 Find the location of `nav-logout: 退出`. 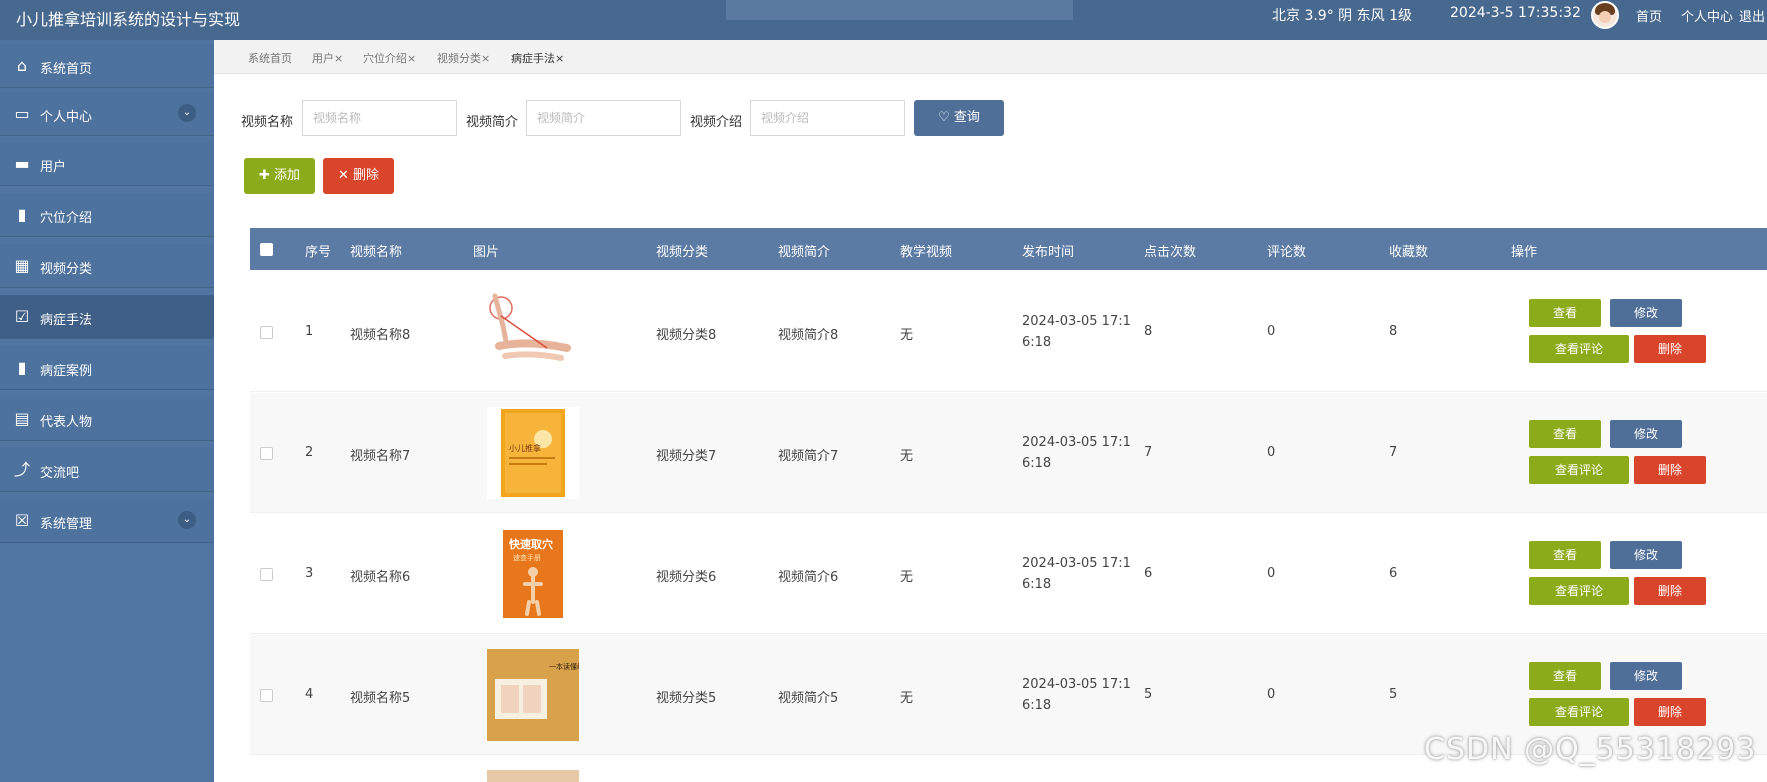

nav-logout: 退出 is located at coordinates (1752, 15).